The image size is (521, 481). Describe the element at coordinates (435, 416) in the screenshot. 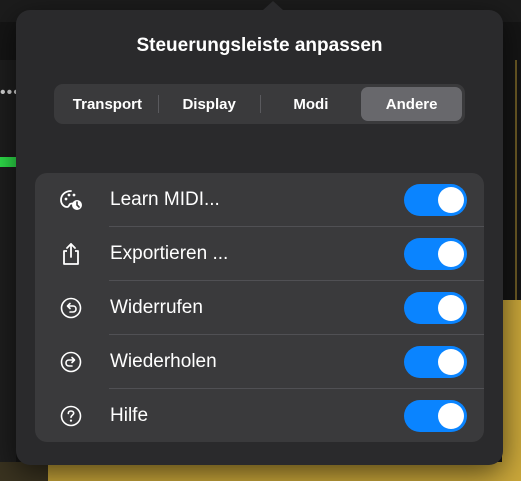

I see `help-toggle` at that location.